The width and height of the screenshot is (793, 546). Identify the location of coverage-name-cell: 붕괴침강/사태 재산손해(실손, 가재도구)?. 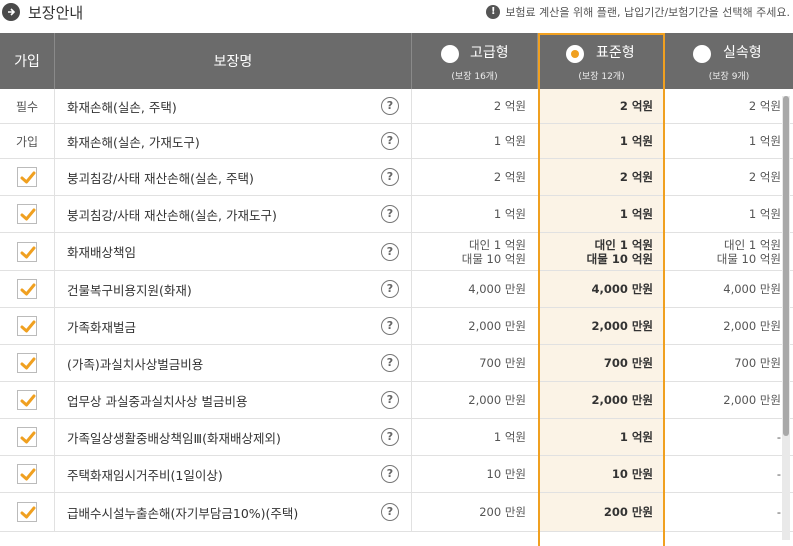
(233, 214).